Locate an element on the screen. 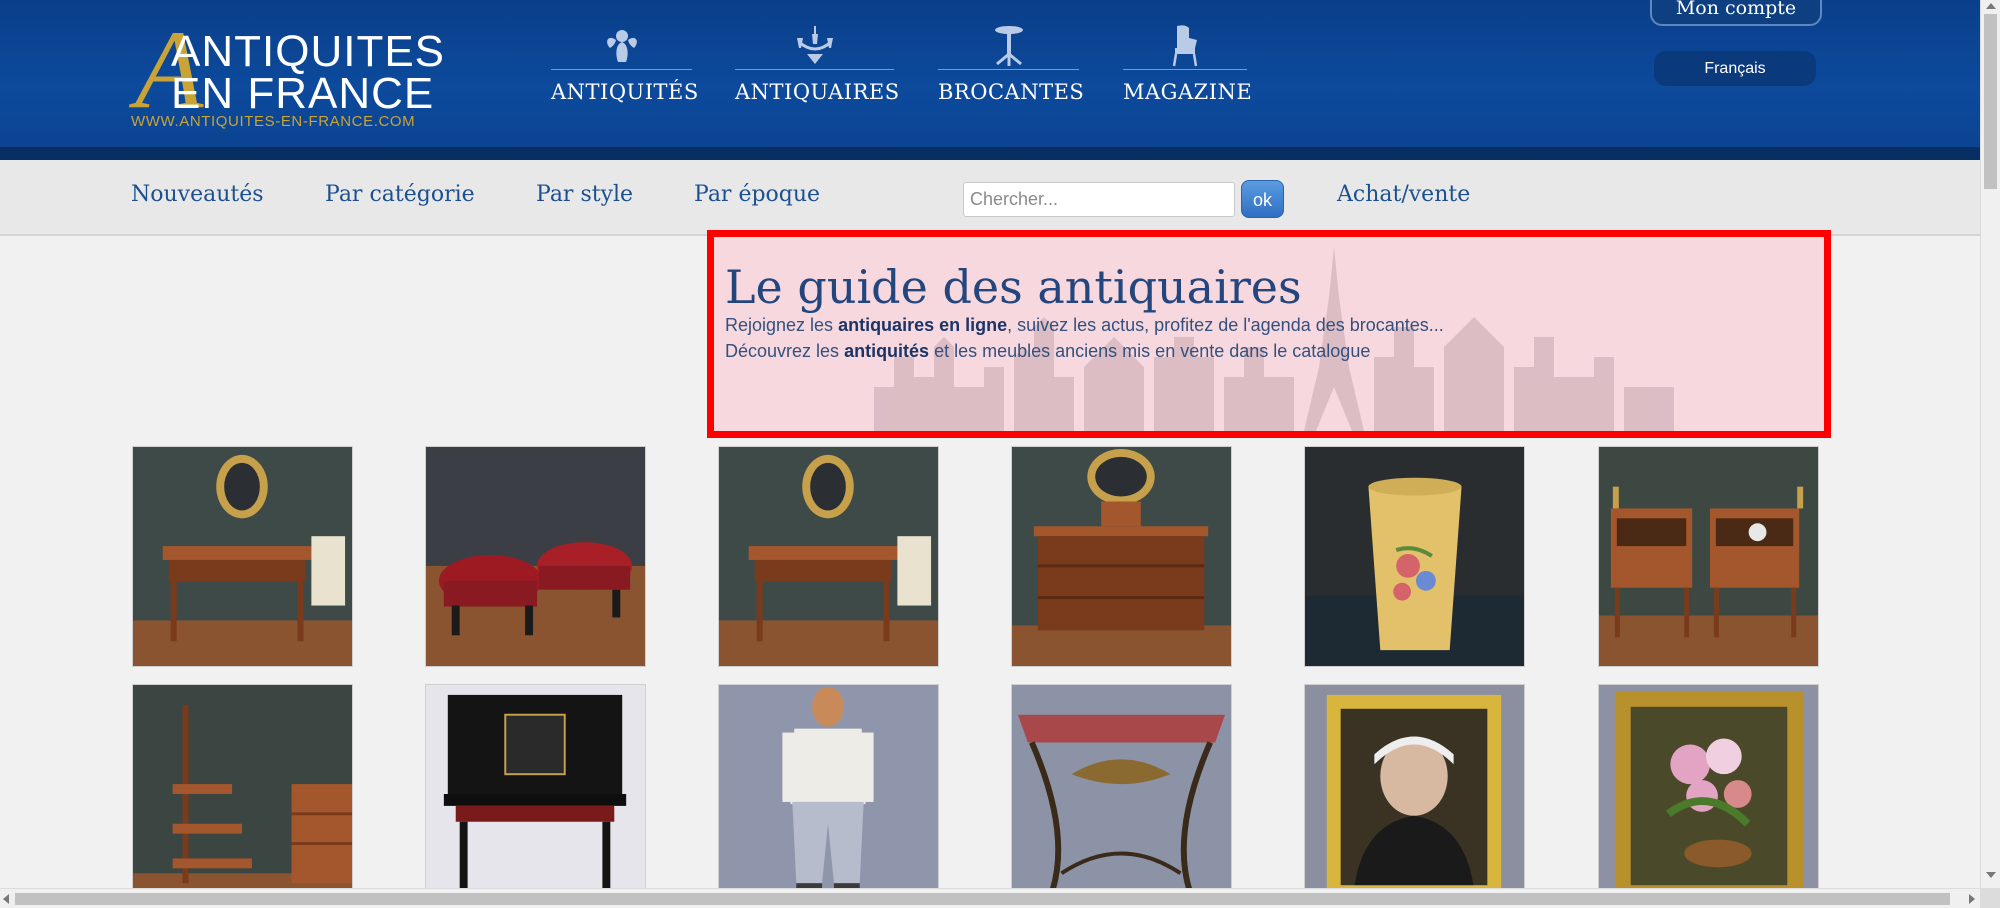 This screenshot has width=2000, height=908. nav-antiquites: ANTIQUITÉS is located at coordinates (625, 69).